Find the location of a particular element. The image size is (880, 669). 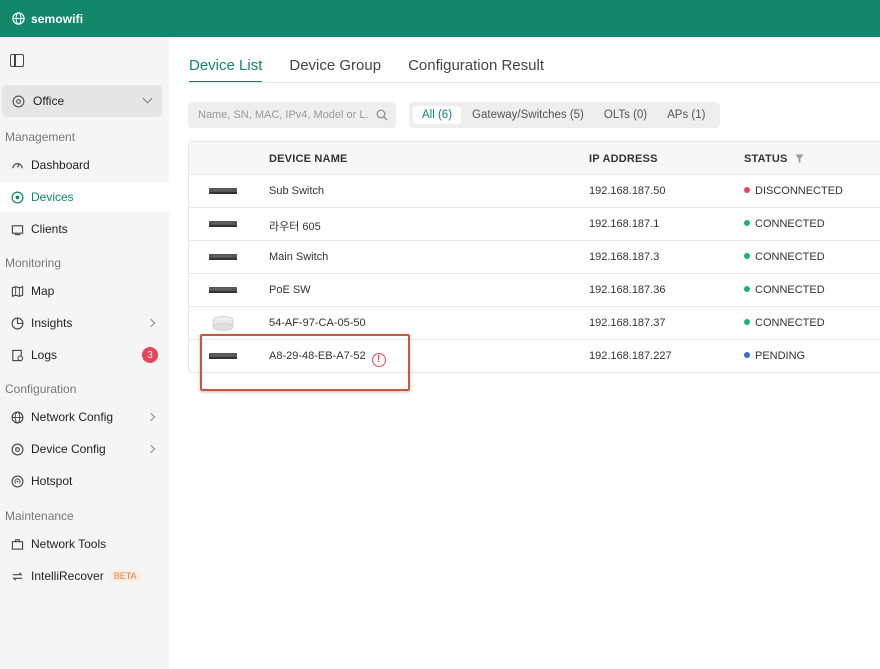

device-name: Sub Switch is located at coordinates (296, 191).